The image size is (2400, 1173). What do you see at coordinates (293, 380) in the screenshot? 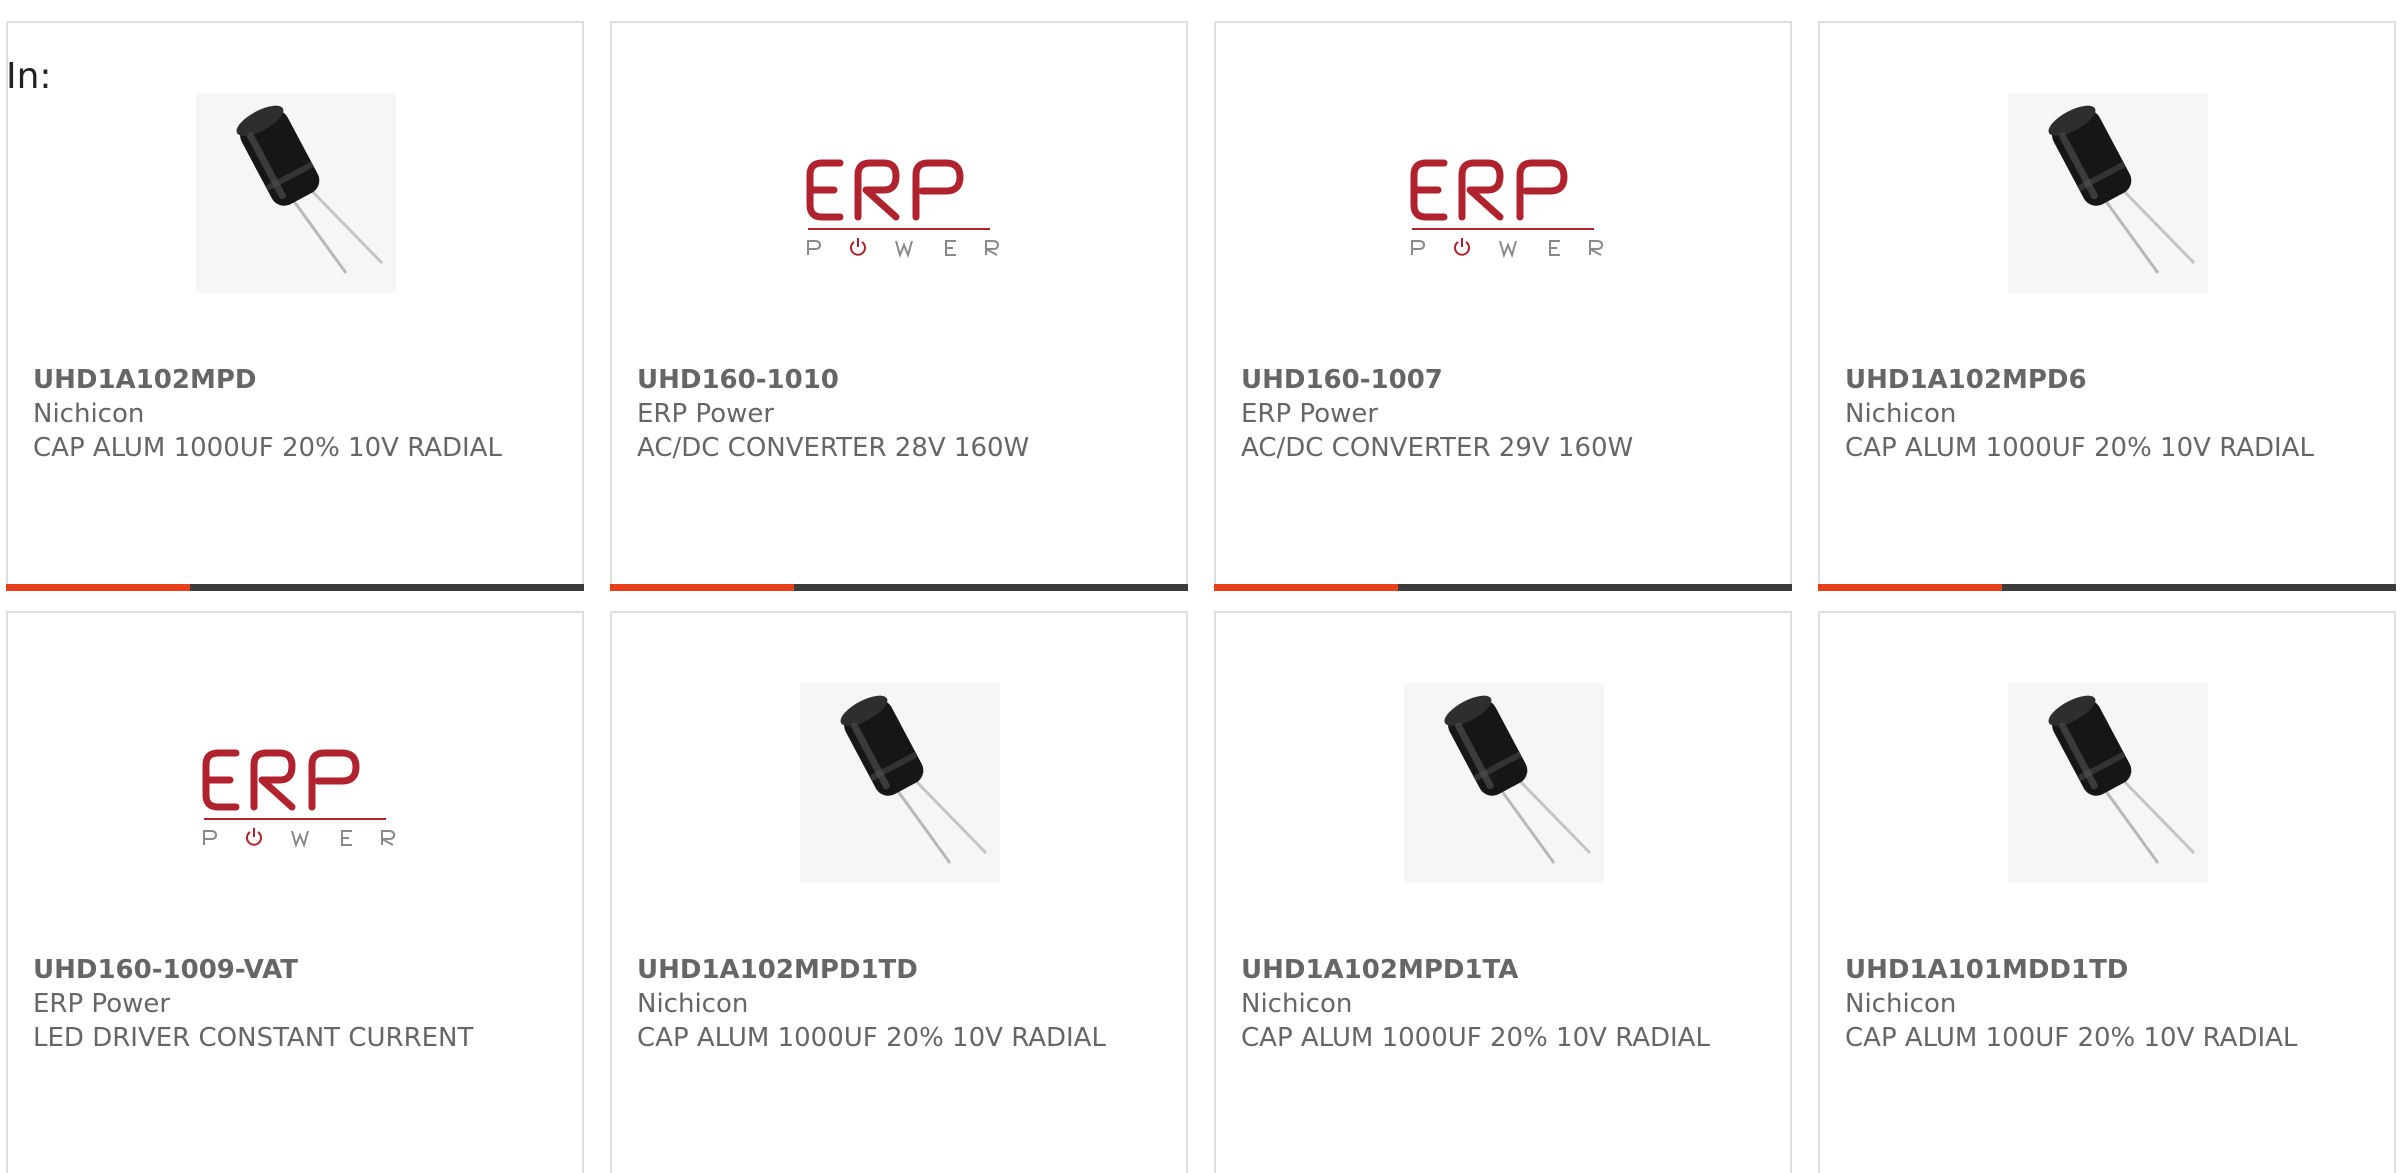
I see `part-number-link: UHD1A102MPD` at bounding box center [293, 380].